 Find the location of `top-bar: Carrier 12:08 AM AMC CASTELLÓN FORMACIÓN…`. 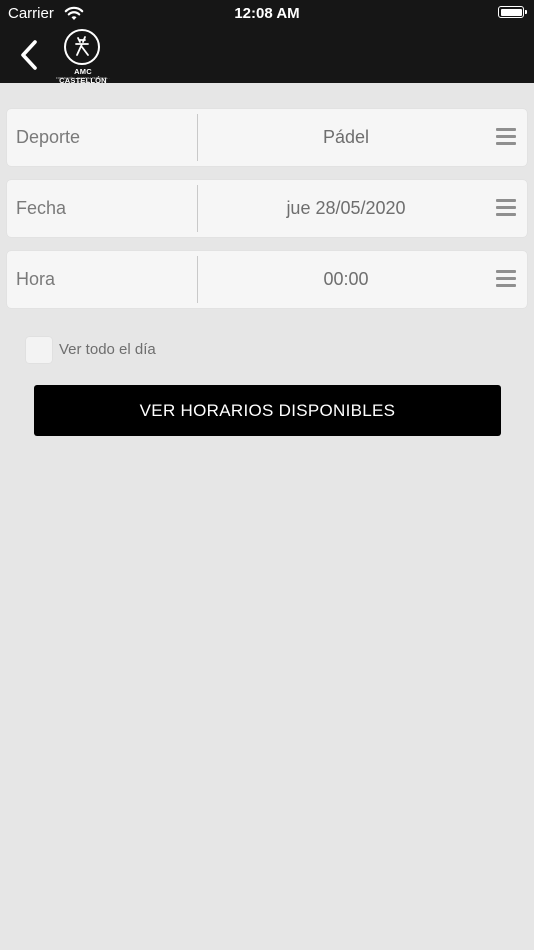

top-bar: Carrier 12:08 AM AMC CASTELLÓN FORMACIÓN… is located at coordinates (267, 42).